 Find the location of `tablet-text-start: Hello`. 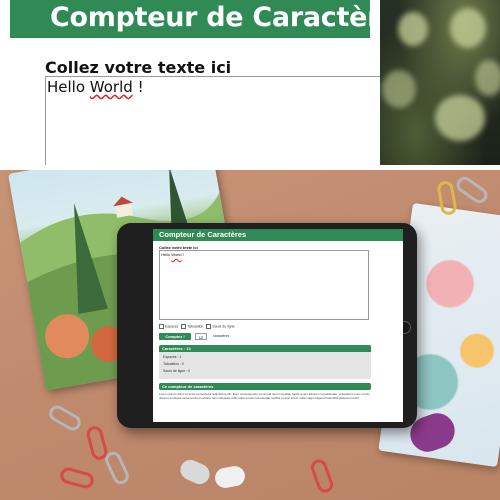

tablet-text-start: Hello is located at coordinates (166, 254).